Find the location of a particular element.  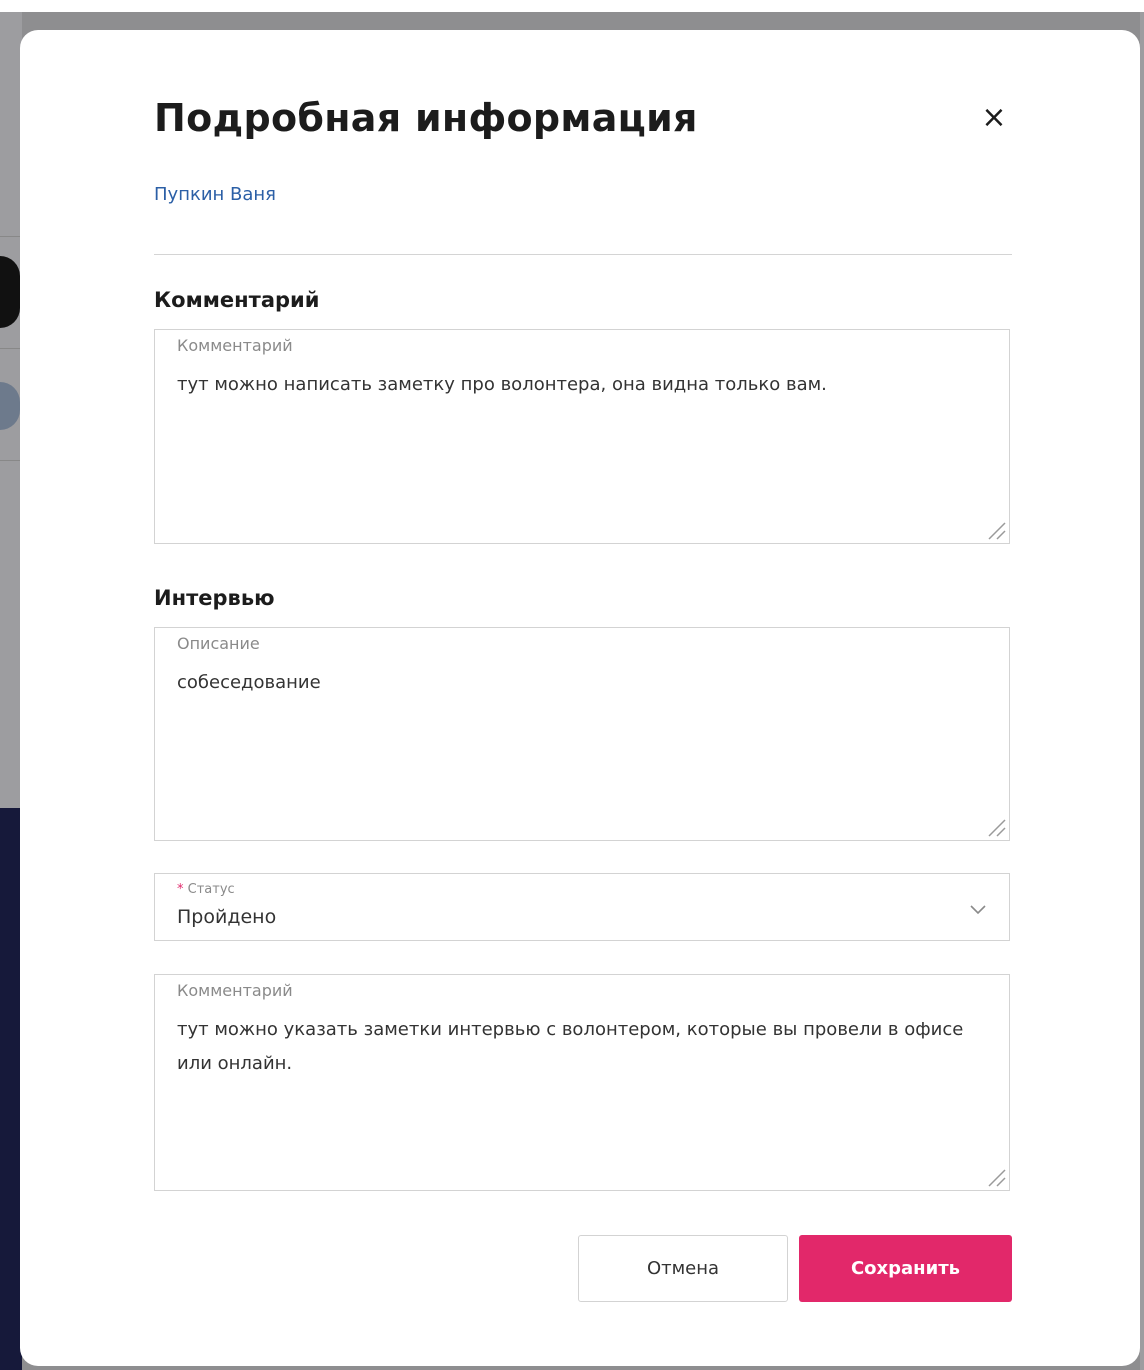

volunteer-name-link: Пупкин Ваня is located at coordinates (215, 194).